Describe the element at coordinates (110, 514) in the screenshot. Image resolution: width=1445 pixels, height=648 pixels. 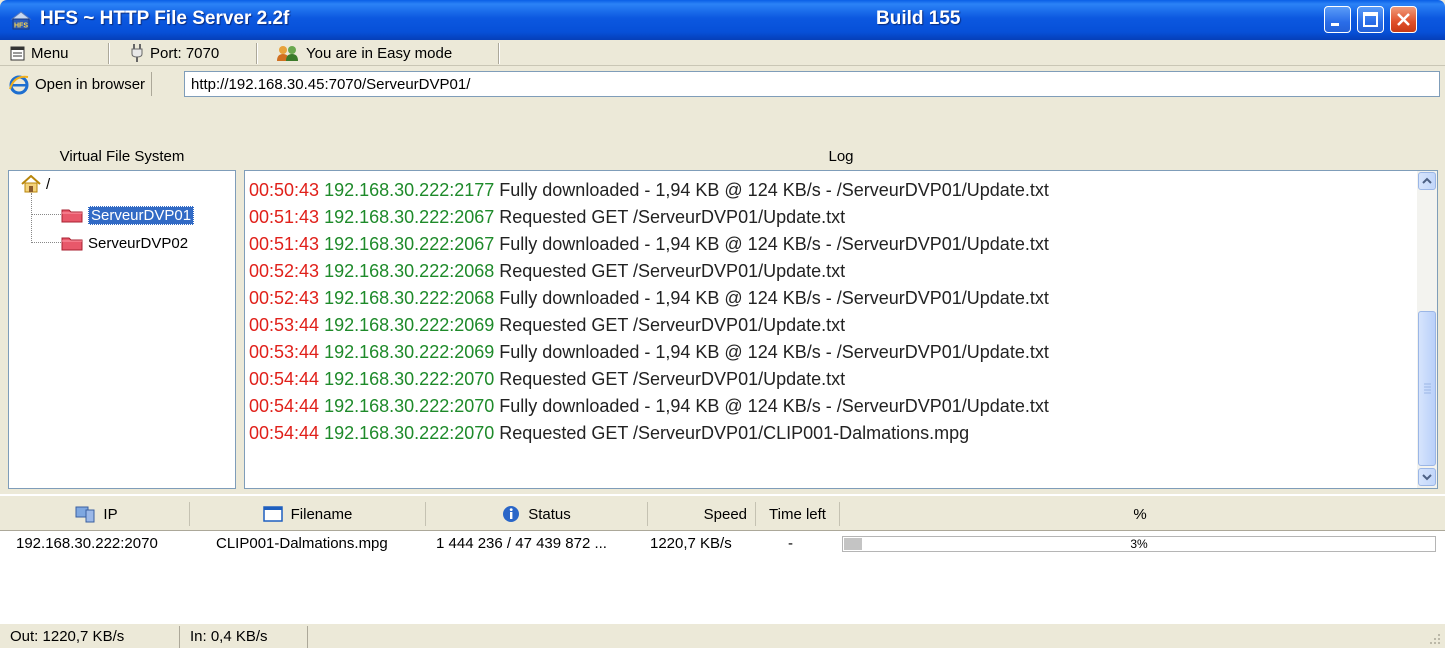
I see `column-label: IP` at that location.